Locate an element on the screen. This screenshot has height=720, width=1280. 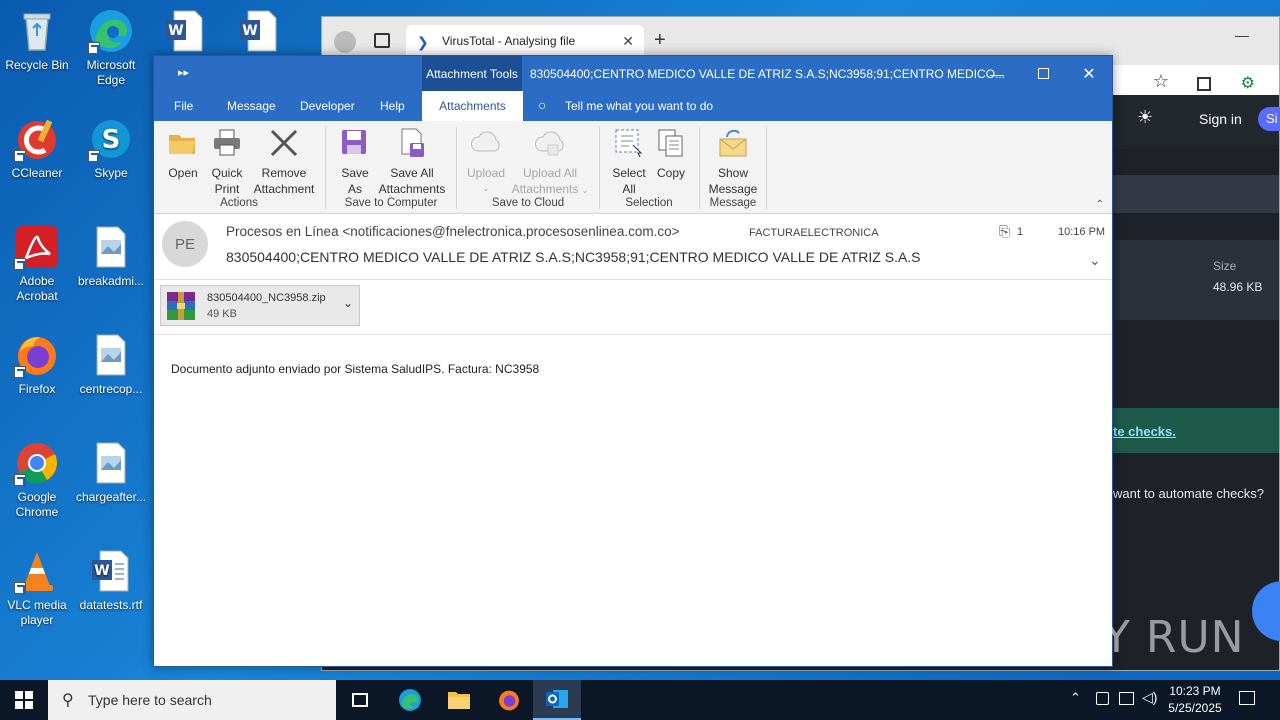
desktop-icon-chrome: Google Chrome is located at coordinates (37, 480).